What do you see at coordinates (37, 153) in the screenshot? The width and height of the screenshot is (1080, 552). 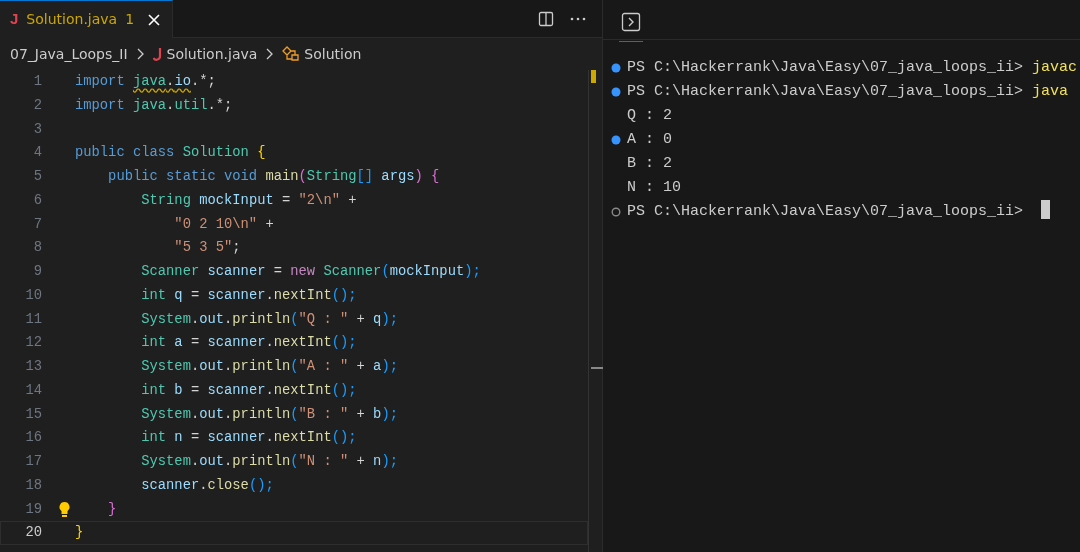 I see `line-number: 4` at bounding box center [37, 153].